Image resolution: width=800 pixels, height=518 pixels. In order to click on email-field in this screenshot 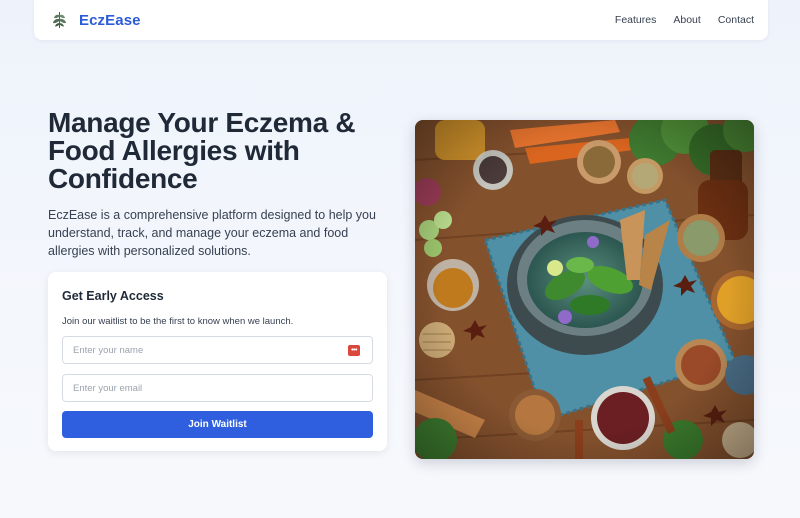, I will do `click(217, 388)`.